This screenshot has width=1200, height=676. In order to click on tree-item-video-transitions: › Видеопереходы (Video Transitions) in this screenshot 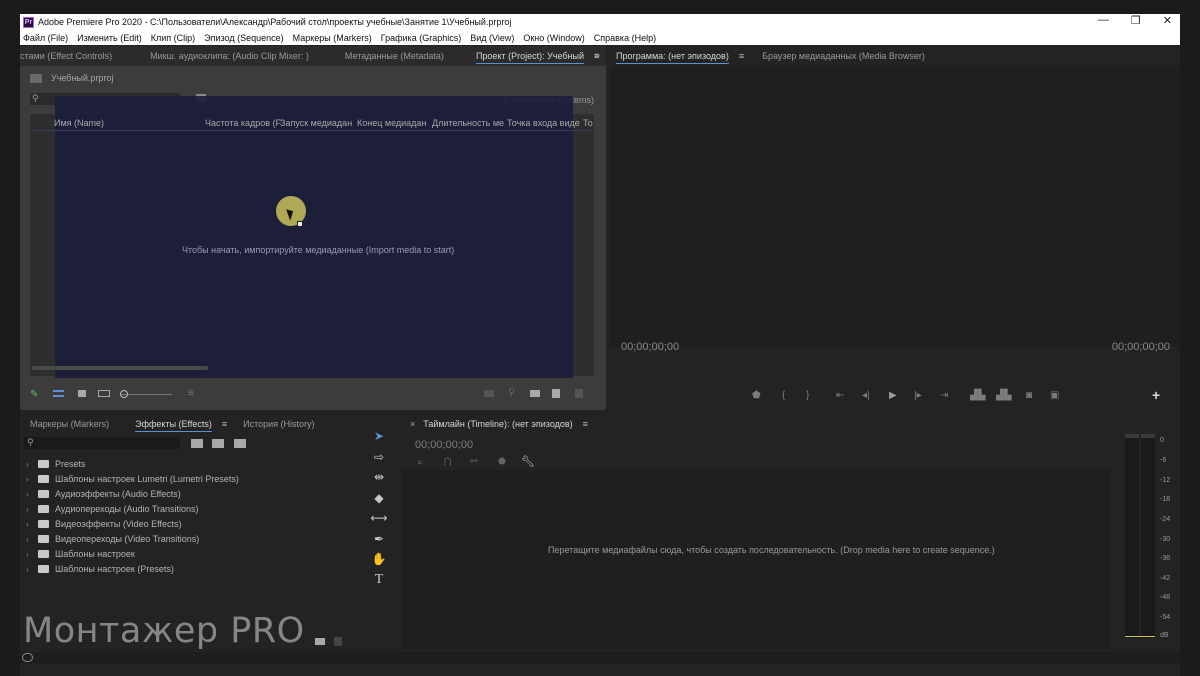, I will do `click(112, 539)`.